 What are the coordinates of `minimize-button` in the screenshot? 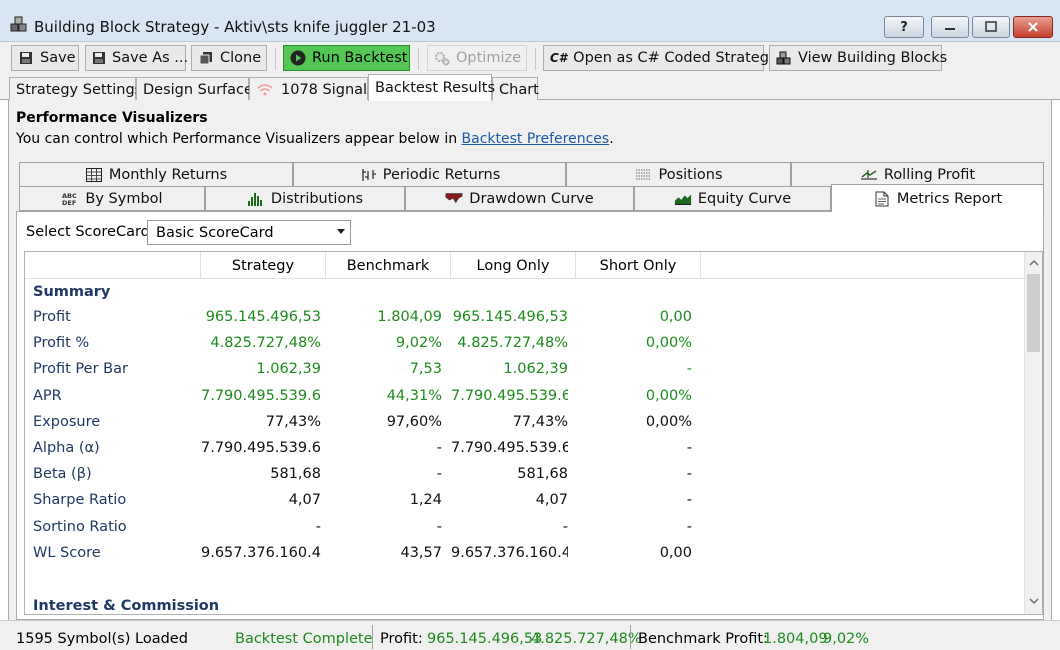 It's located at (950, 27).